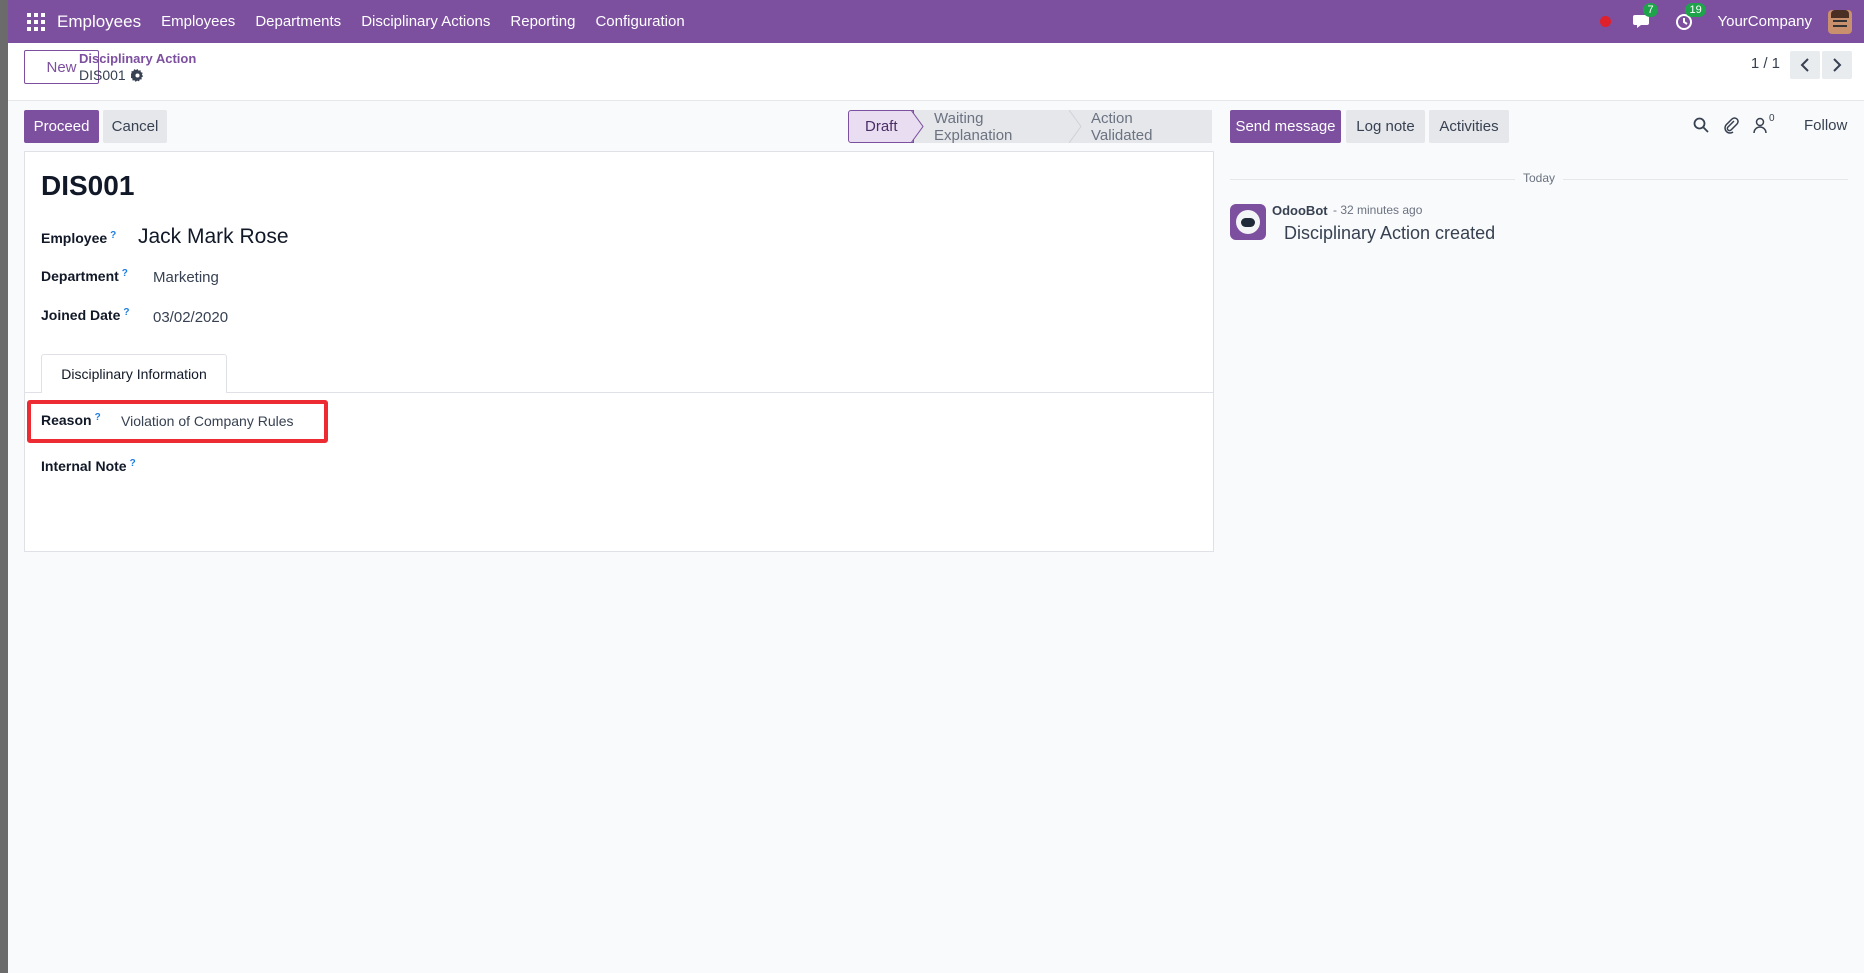 This screenshot has width=1864, height=973. I want to click on joined-date-label-text: Joined Date, so click(81, 315).